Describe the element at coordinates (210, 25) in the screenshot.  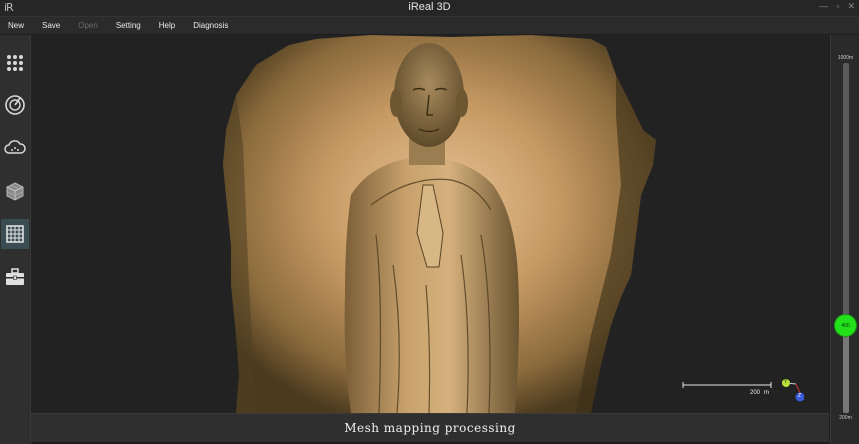
I see `menu-diagnosis: Diagnosis` at that location.